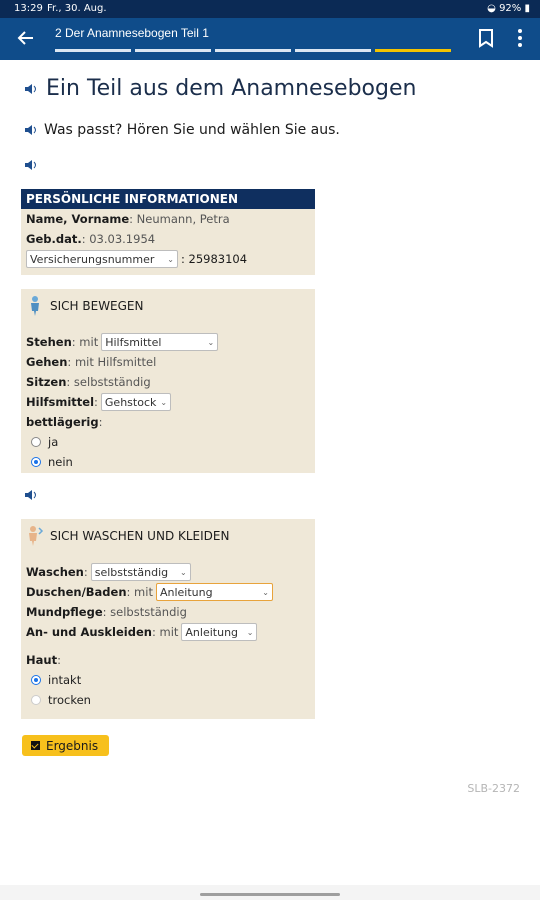 The image size is (540, 900). I want to click on progress-segment-active, so click(413, 50).